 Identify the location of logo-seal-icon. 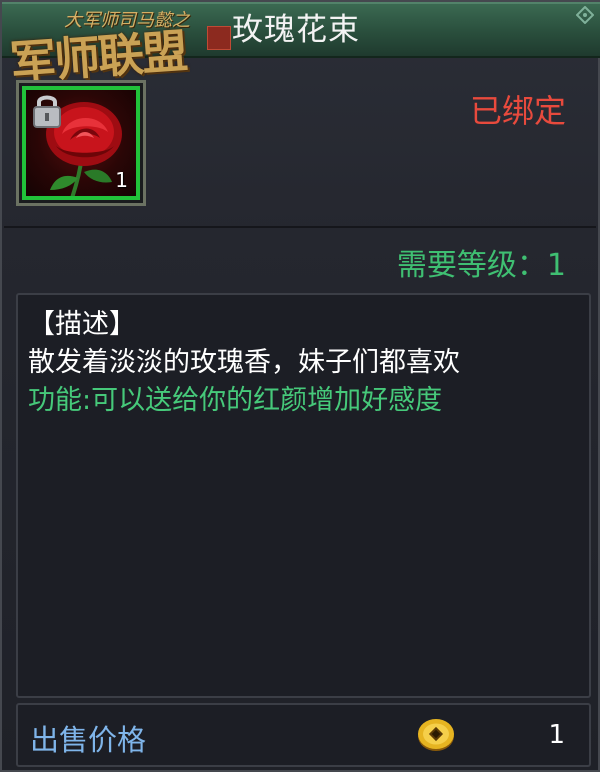
(219, 38).